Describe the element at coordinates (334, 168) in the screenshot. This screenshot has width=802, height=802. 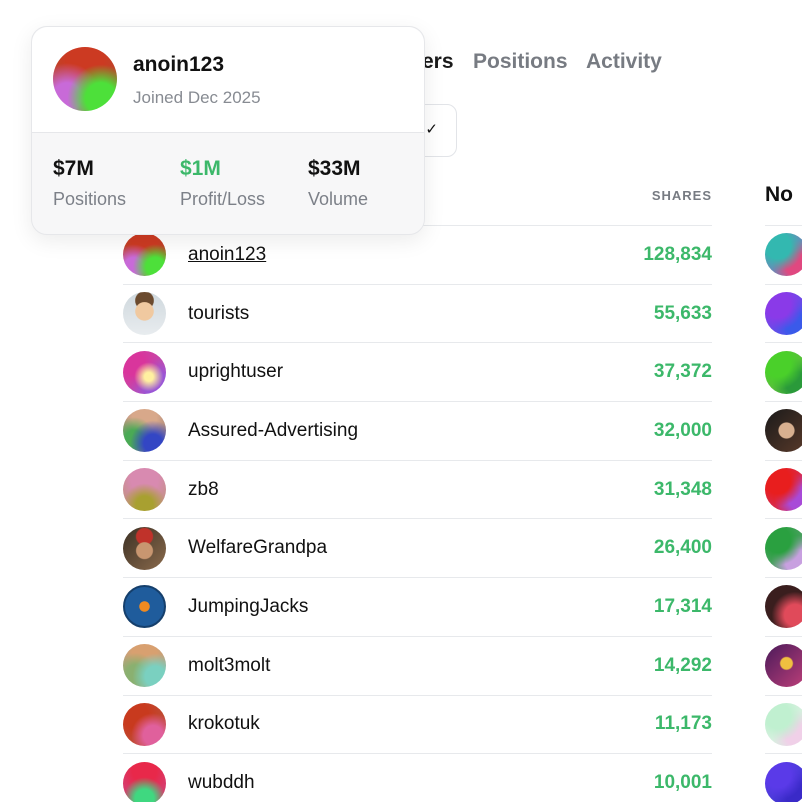
I see `stat-volume-value: $33M` at that location.